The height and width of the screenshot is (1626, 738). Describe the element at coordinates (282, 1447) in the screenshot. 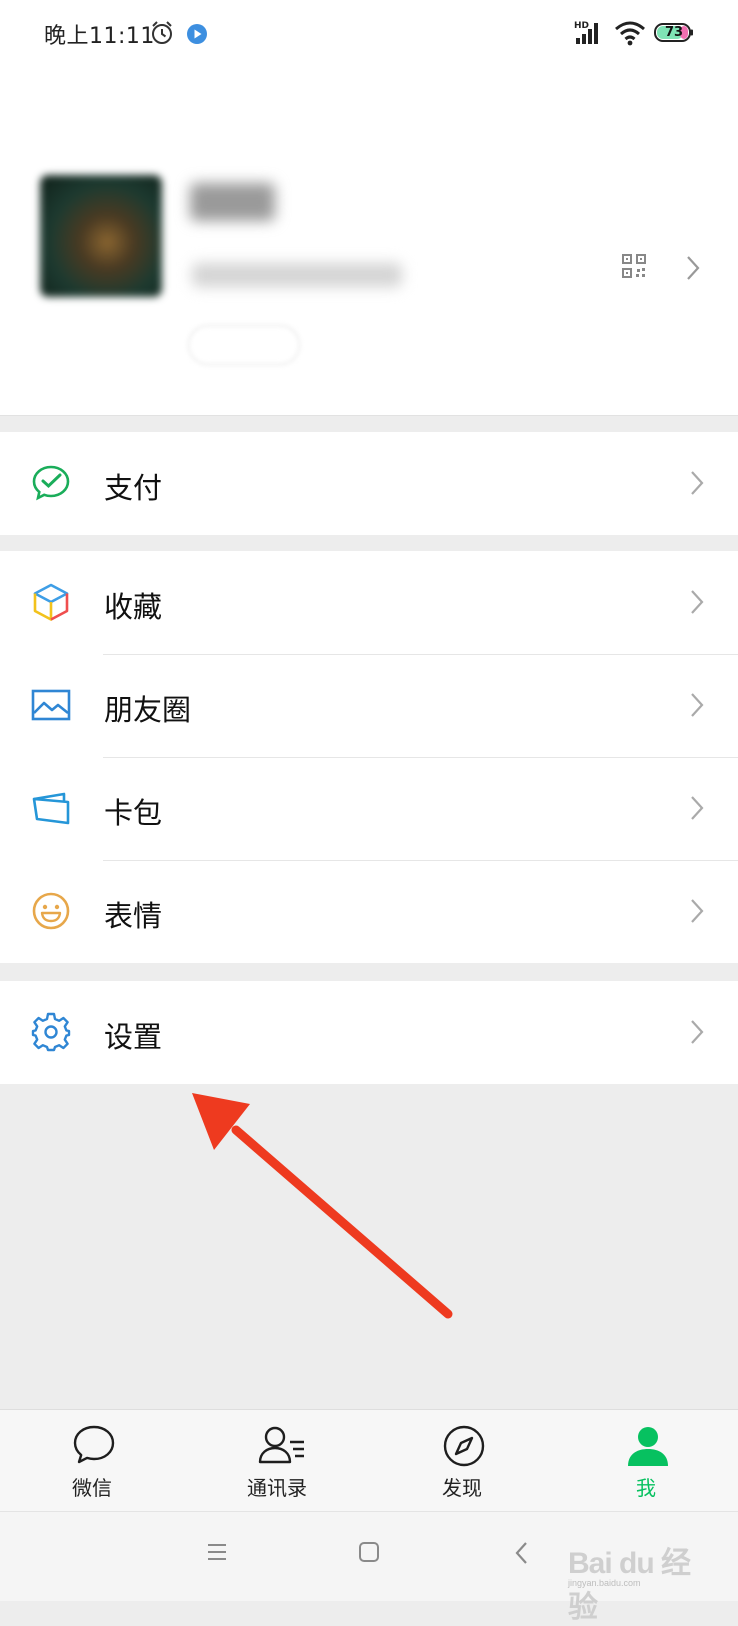

I see `contacts-icon` at that location.